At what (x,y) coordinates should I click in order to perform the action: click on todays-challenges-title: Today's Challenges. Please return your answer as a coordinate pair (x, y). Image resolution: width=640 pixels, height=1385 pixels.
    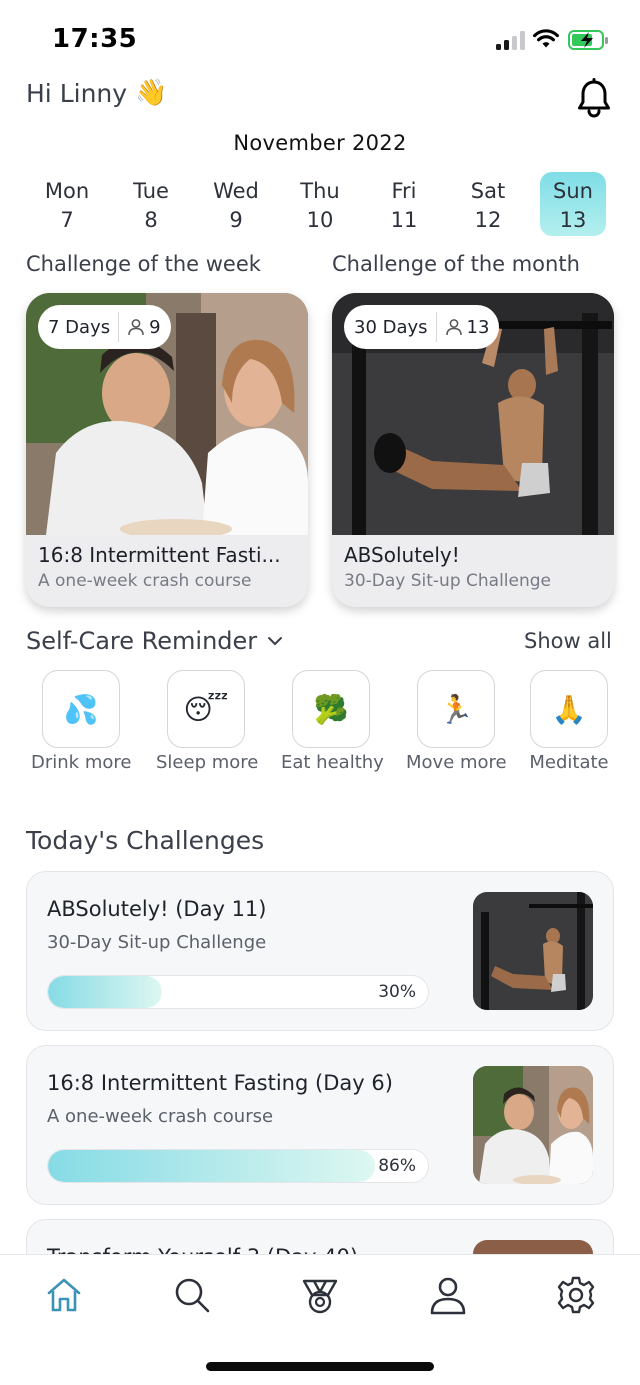
    Looking at the image, I should click on (145, 840).